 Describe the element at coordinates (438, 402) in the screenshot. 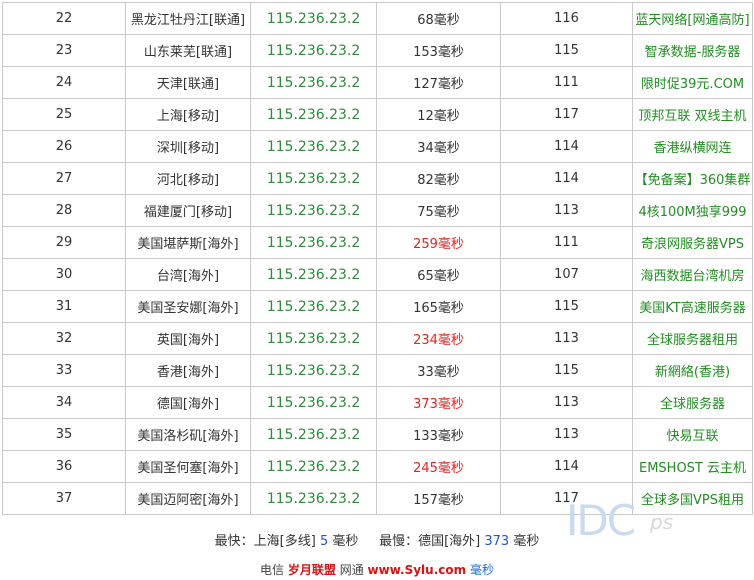

I see `row-latency: 373毫秒` at that location.